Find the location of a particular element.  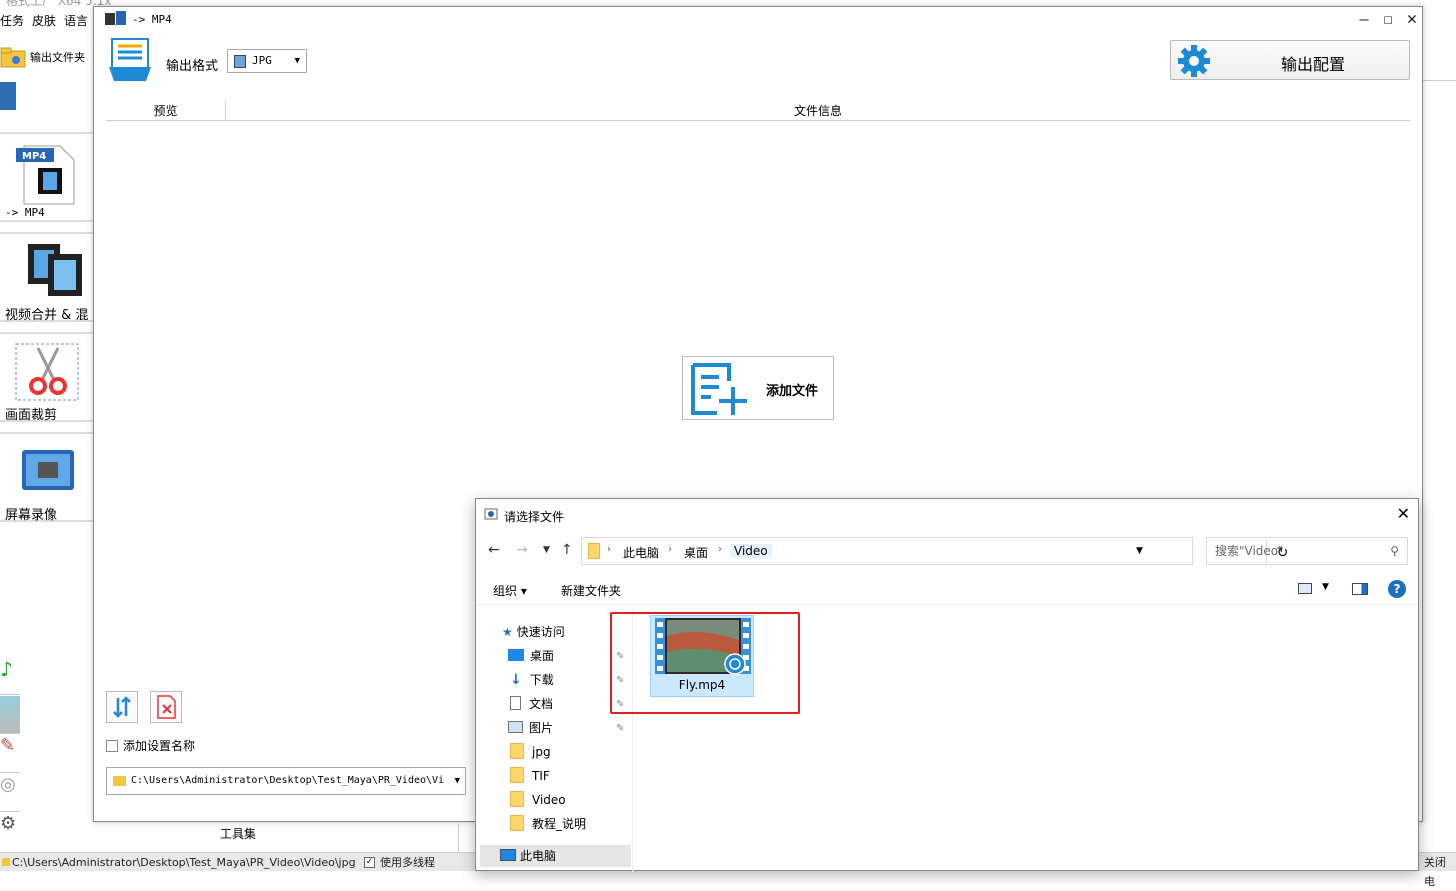

bg-menubar: 任务 皮肤 语言 is located at coordinates (50, 22).